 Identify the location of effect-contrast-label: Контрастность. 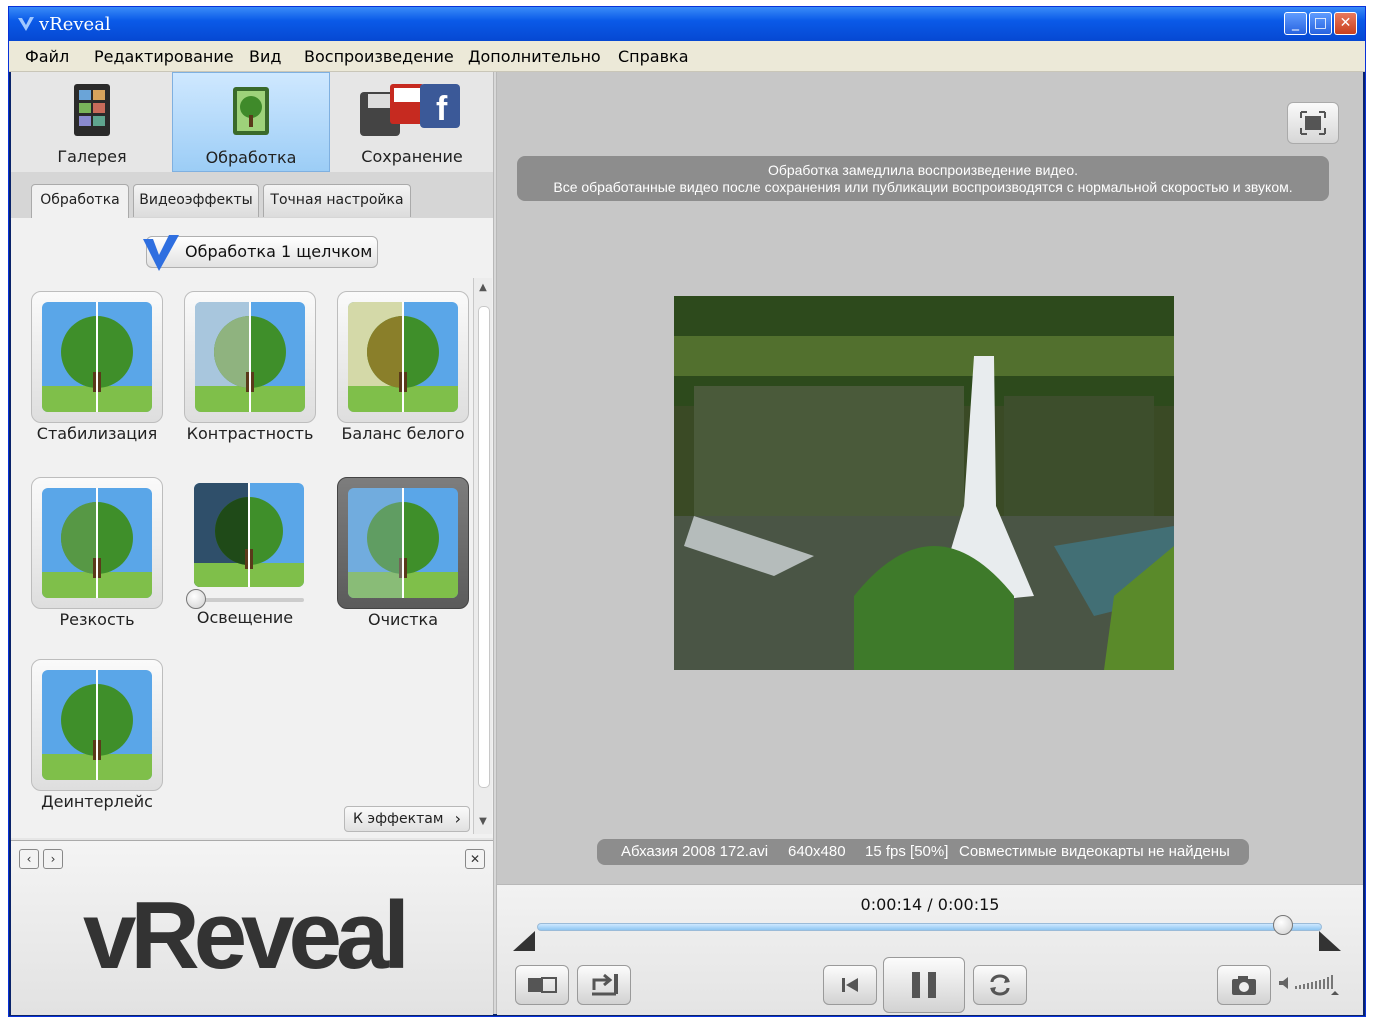
(250, 433).